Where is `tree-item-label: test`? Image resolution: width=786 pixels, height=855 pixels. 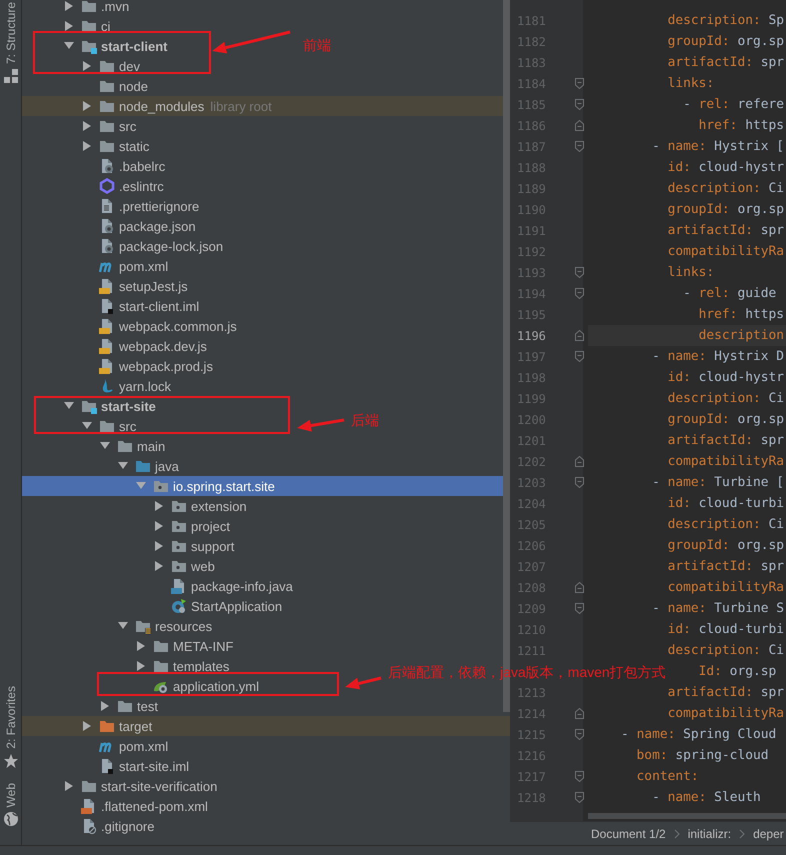 tree-item-label: test is located at coordinates (147, 706).